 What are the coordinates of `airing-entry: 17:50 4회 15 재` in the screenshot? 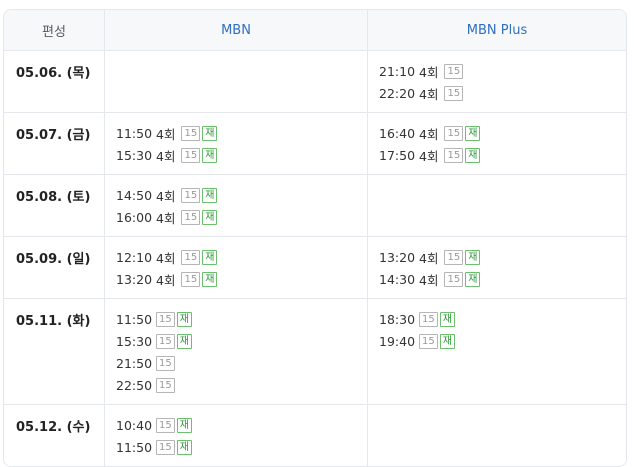 It's located at (502, 155).